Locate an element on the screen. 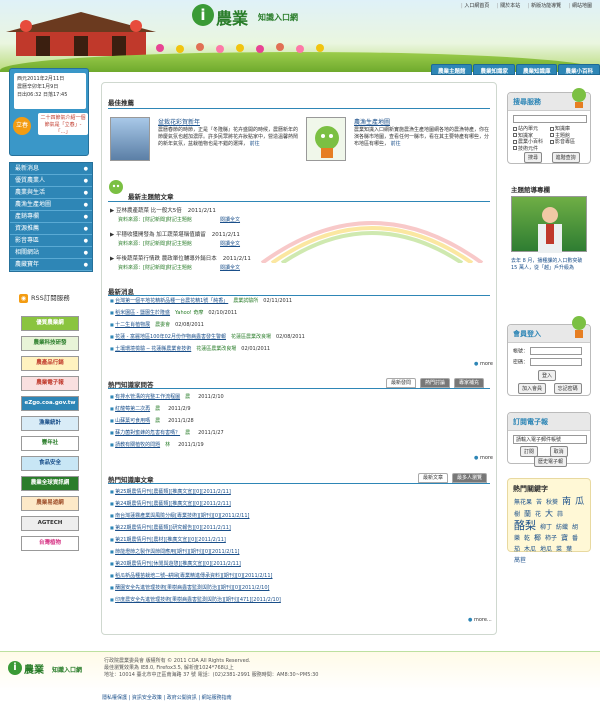 Image resolution: width=600 pixels, height=701 pixels. keyword-link: 蘭 is located at coordinates (527, 514).